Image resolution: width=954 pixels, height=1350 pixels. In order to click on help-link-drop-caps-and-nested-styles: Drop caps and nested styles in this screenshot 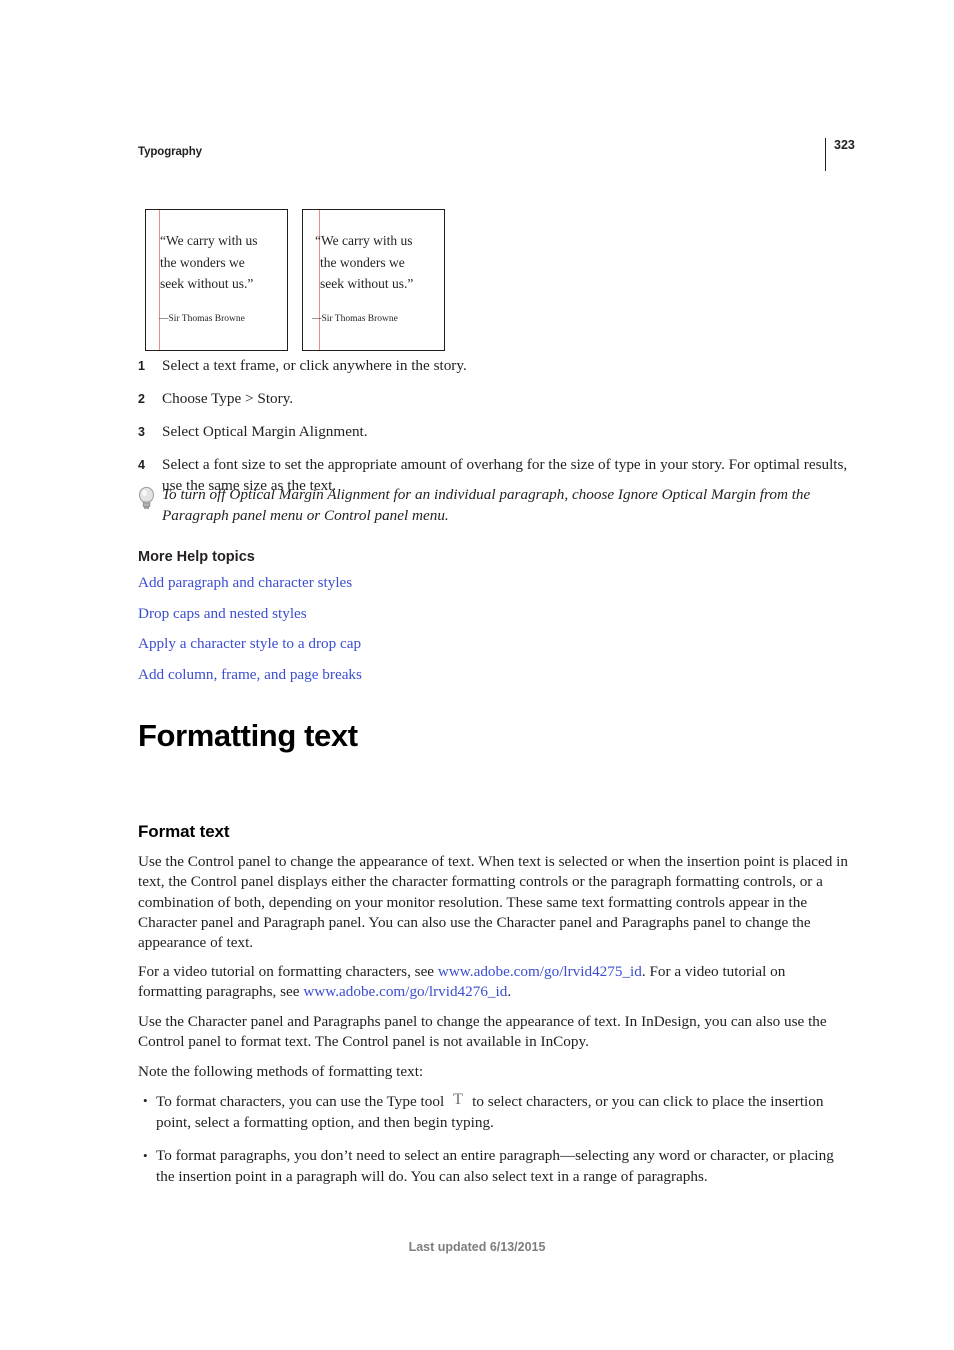, I will do `click(388, 614)`.